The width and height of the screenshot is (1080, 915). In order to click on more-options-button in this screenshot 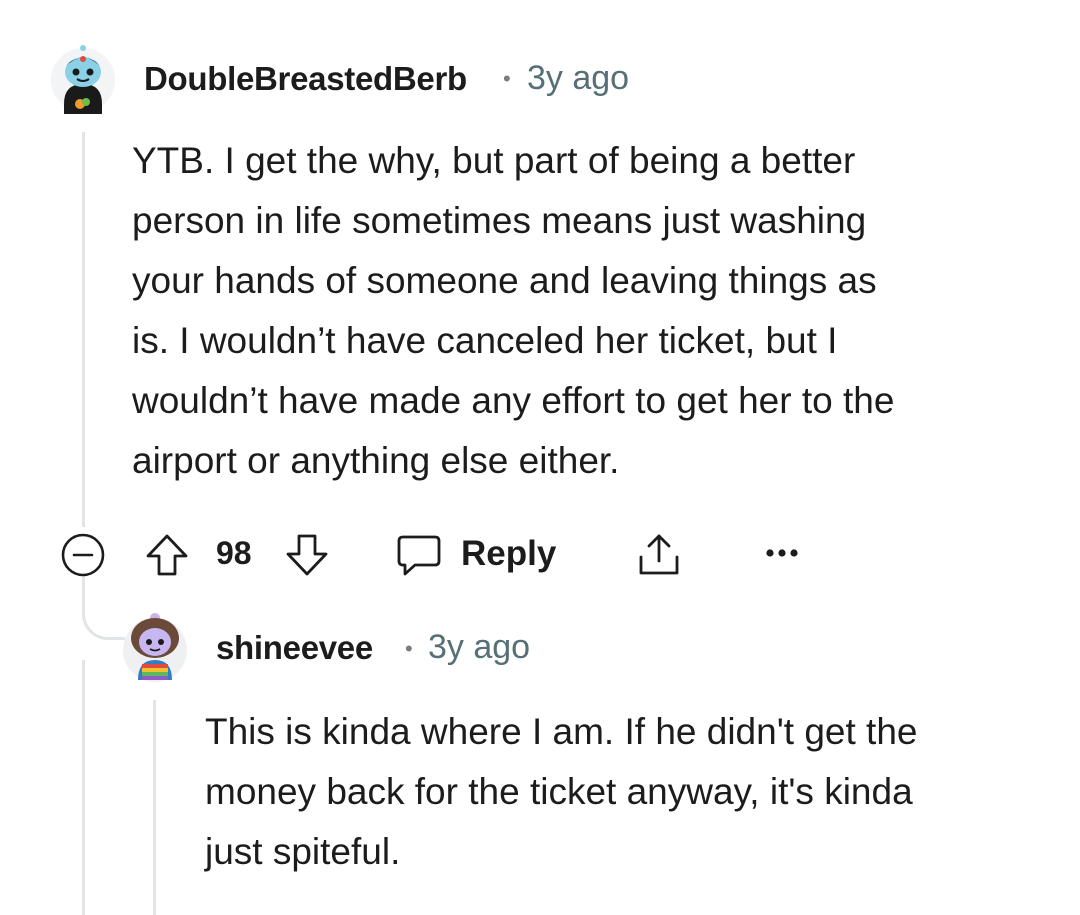, I will do `click(782, 553)`.